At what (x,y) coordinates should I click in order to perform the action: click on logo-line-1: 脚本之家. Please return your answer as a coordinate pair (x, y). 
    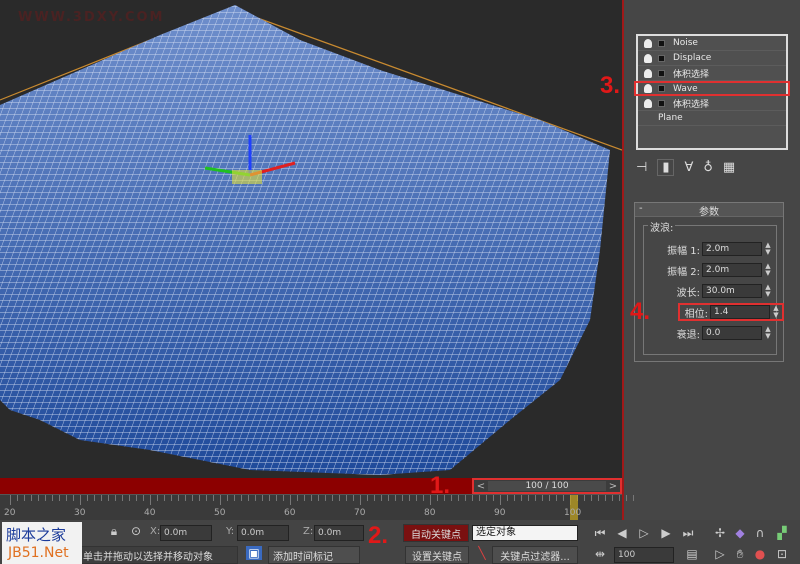
    Looking at the image, I should click on (42, 533).